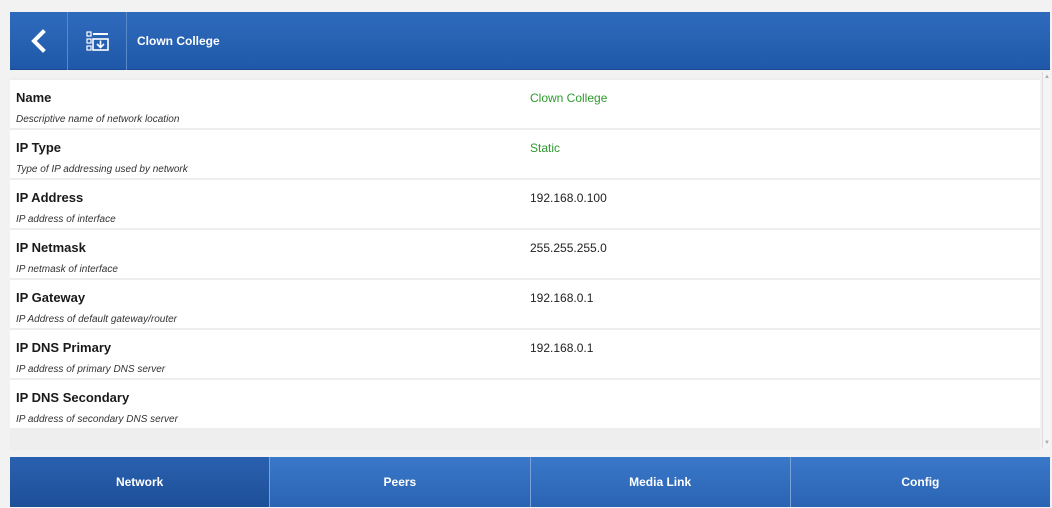 The height and width of the screenshot is (508, 1052). I want to click on row-label: IP Gateway, so click(51, 297).